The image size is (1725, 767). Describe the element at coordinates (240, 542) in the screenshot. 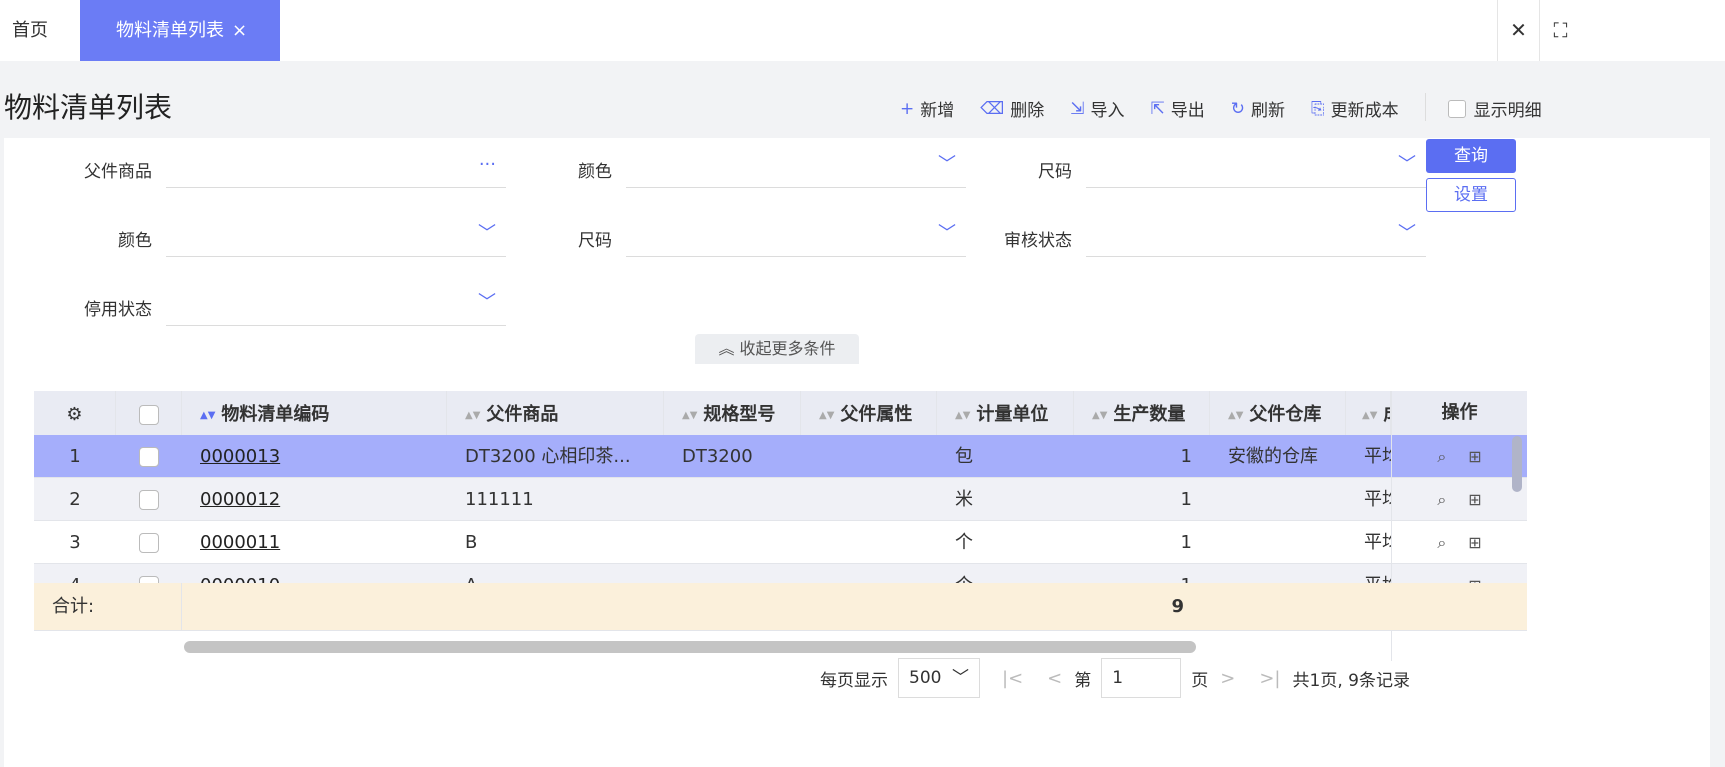

I see `code-value: 0000011` at that location.